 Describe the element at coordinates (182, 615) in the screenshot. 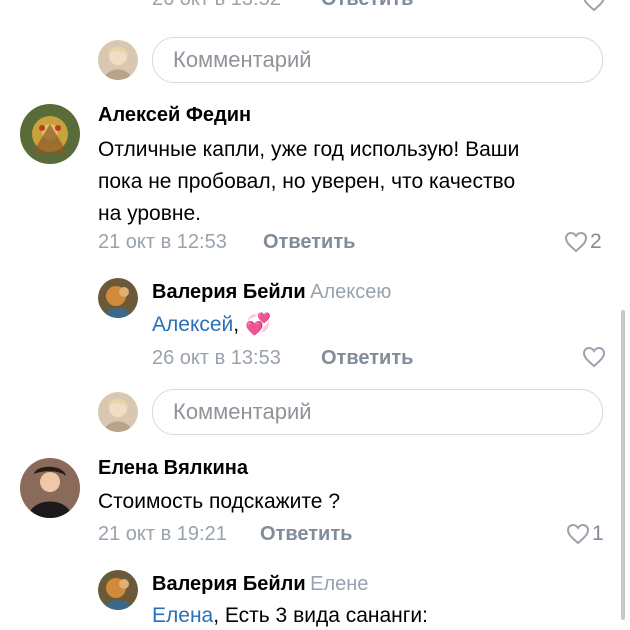

I see `mention-link: Елена` at that location.